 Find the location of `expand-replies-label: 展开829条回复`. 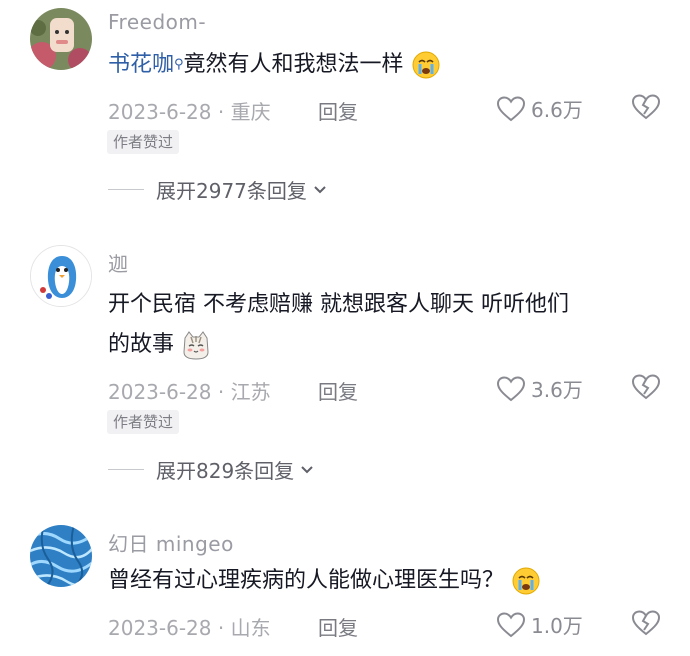

expand-replies-label: 展开829条回复 is located at coordinates (225, 471).